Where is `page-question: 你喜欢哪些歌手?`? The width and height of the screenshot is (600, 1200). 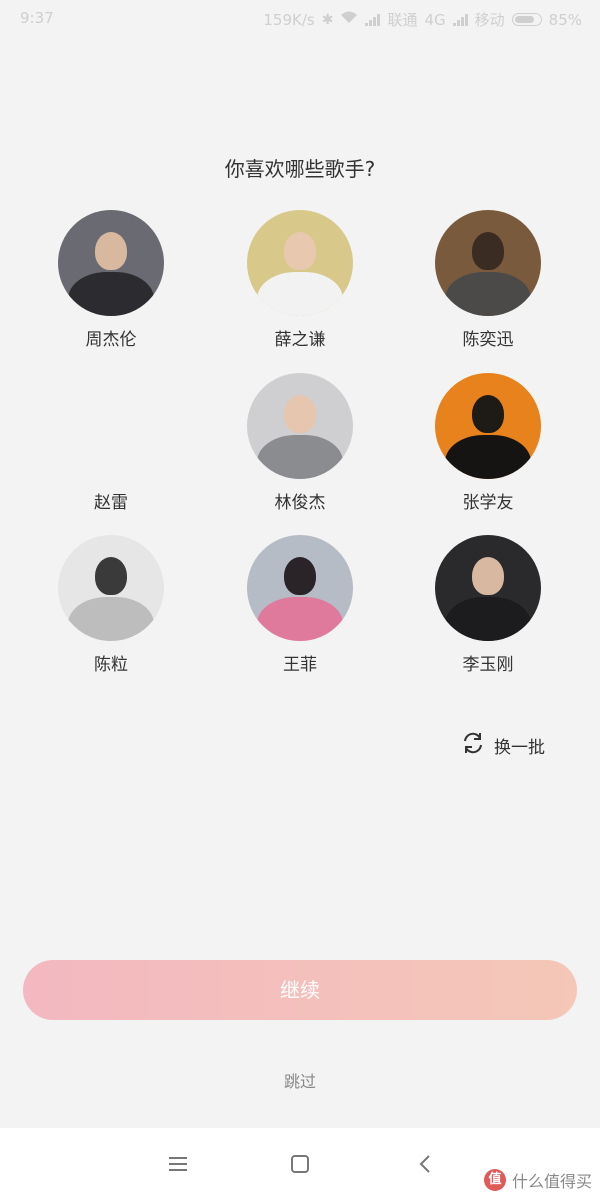 page-question: 你喜欢哪些歌手? is located at coordinates (300, 169).